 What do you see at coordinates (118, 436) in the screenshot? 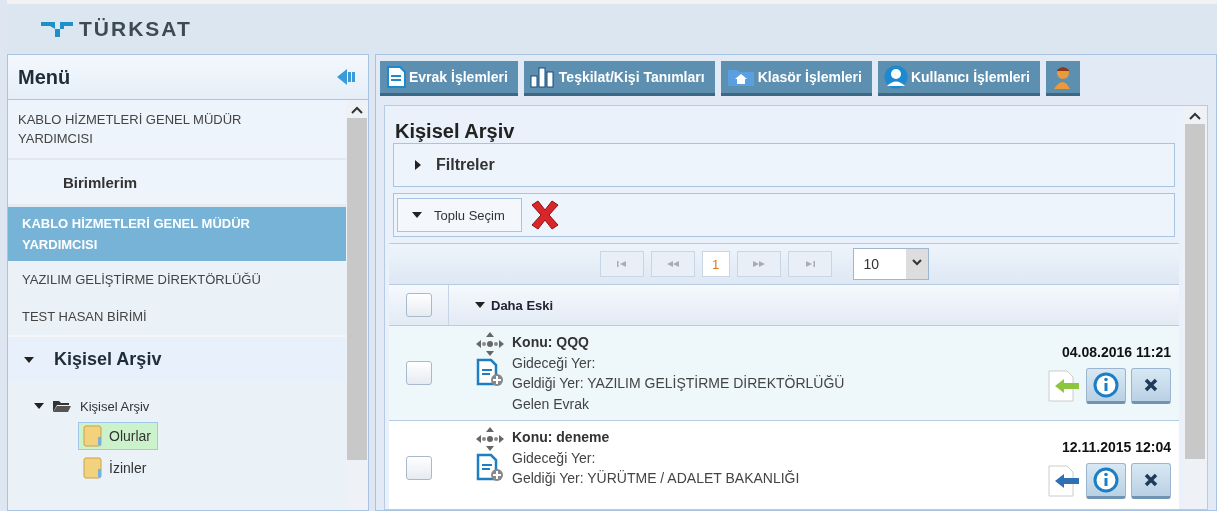
I see `tree-item: Olurlar` at bounding box center [118, 436].